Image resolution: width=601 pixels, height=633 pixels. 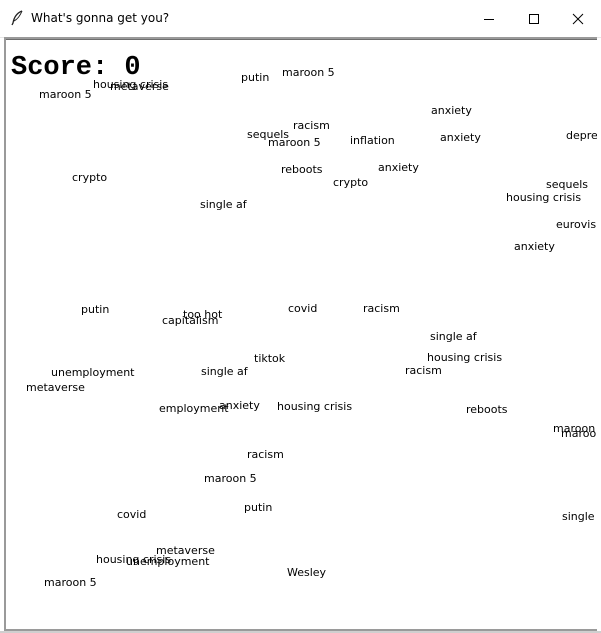 I want to click on threat-word: depres, so click(x=581, y=135).